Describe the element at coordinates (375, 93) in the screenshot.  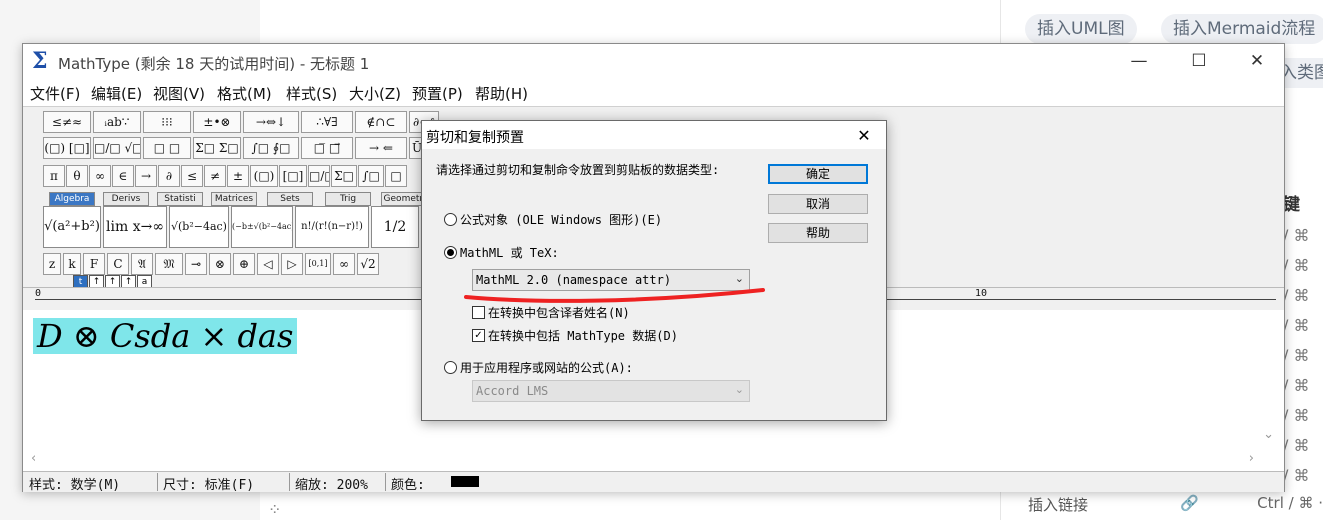
I see `menu-size: 大小(Z)` at that location.